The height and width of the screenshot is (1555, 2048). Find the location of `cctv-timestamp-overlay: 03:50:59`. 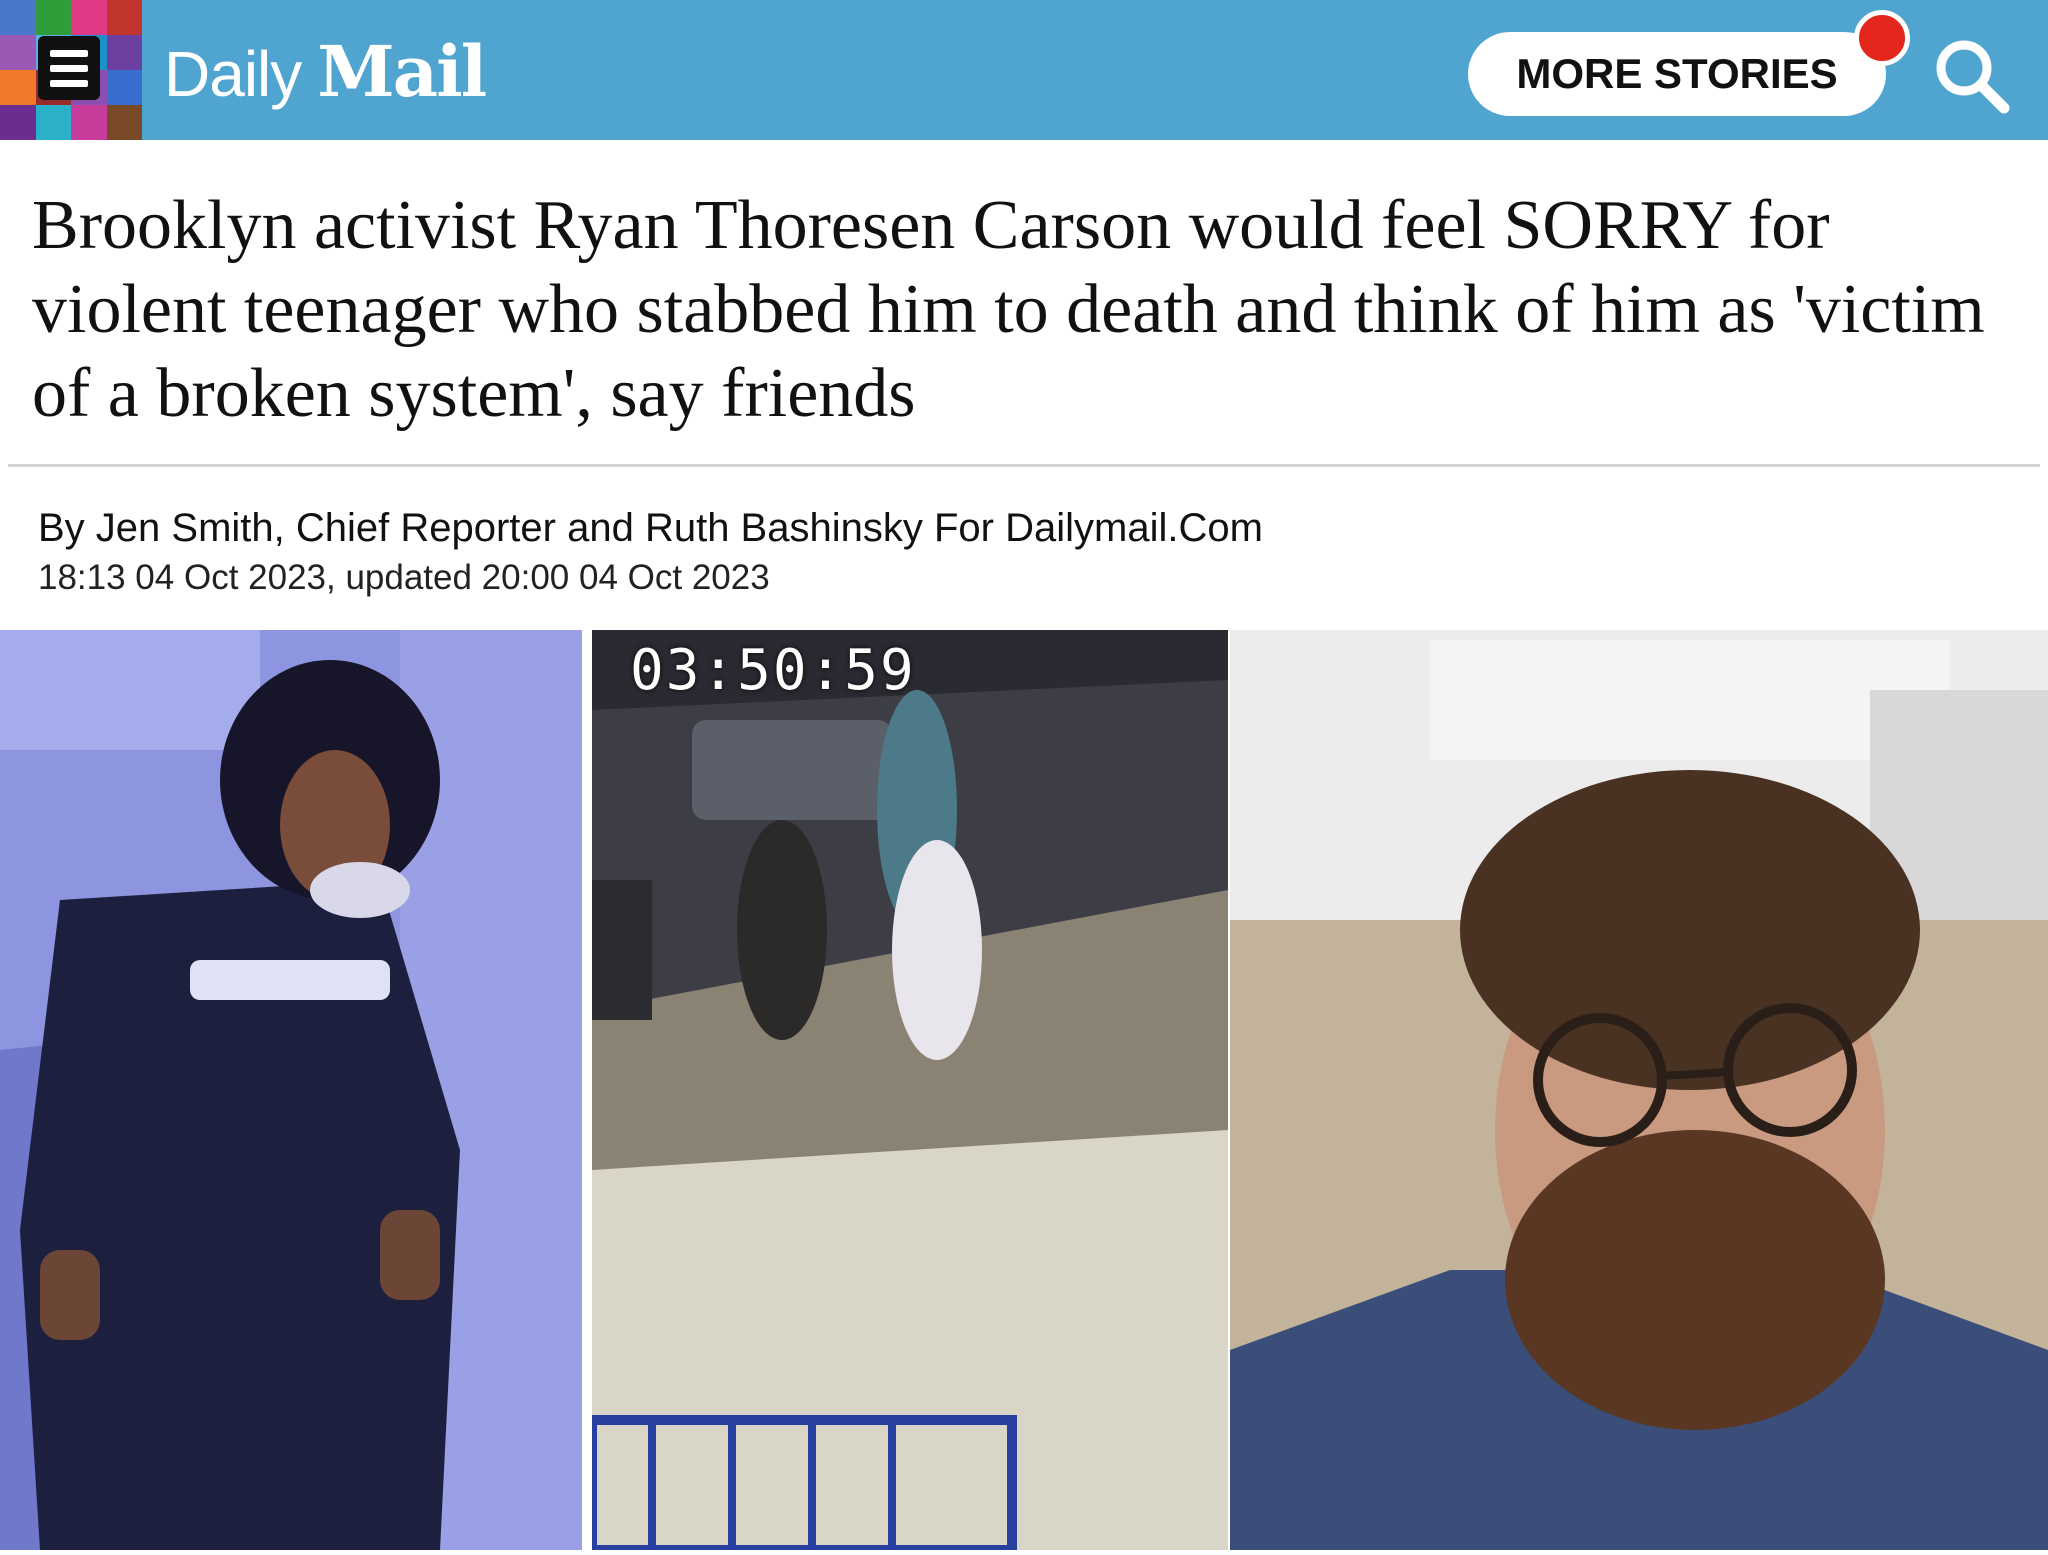

cctv-timestamp-overlay: 03:50:59 is located at coordinates (773, 670).